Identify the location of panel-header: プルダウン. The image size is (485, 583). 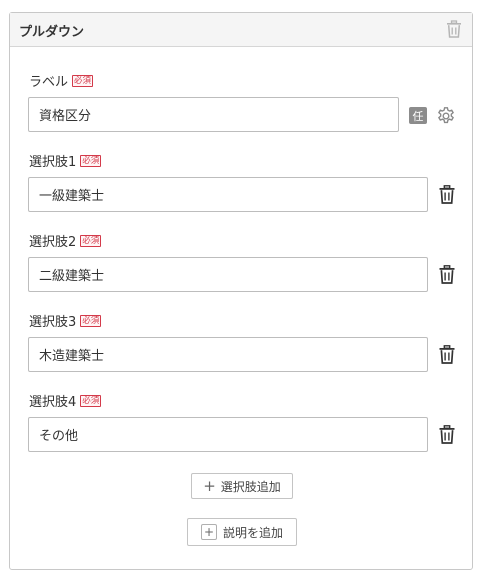
(241, 30).